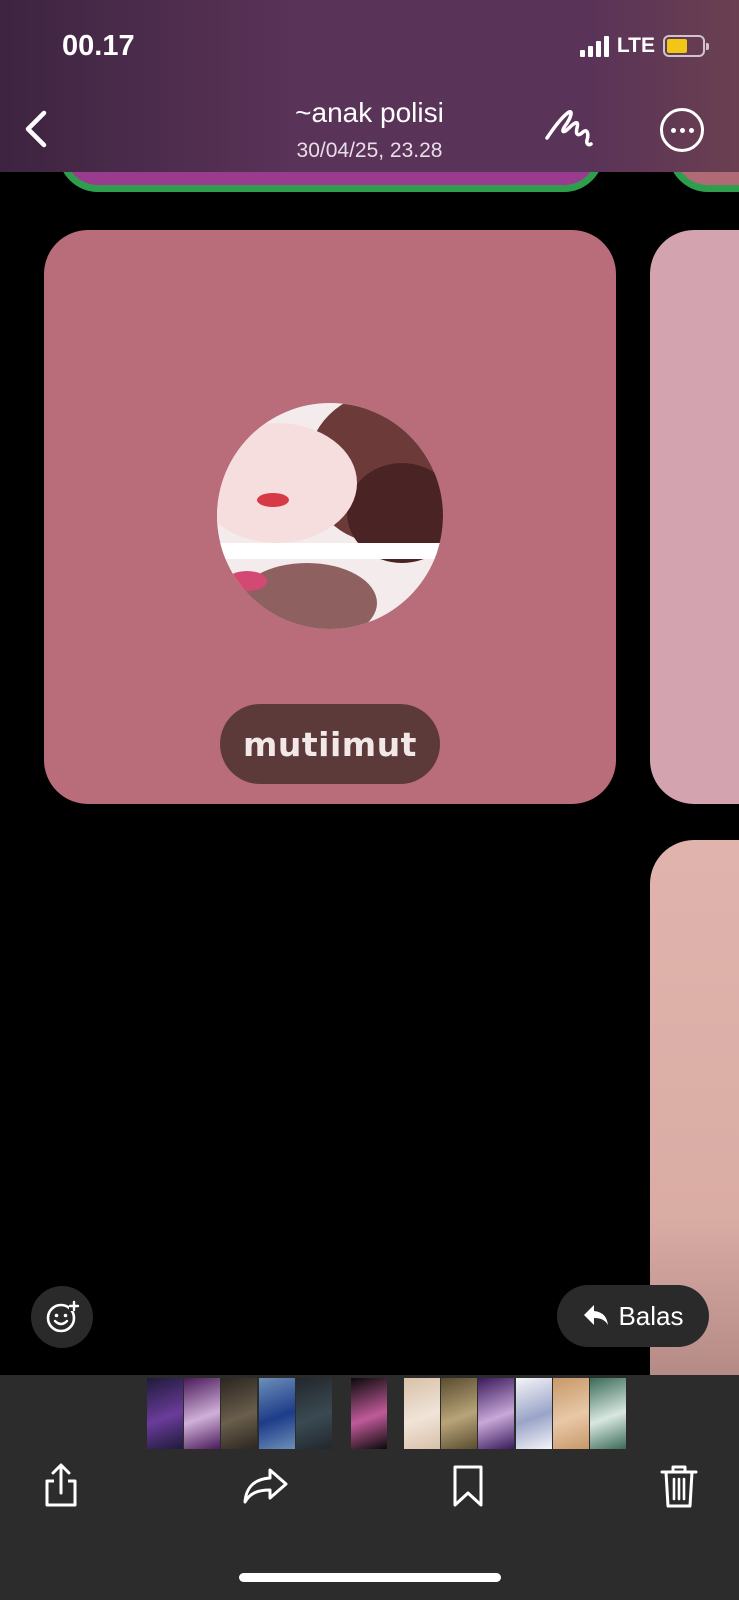  Describe the element at coordinates (98, 46) in the screenshot. I see `status-time: 00.17` at that location.